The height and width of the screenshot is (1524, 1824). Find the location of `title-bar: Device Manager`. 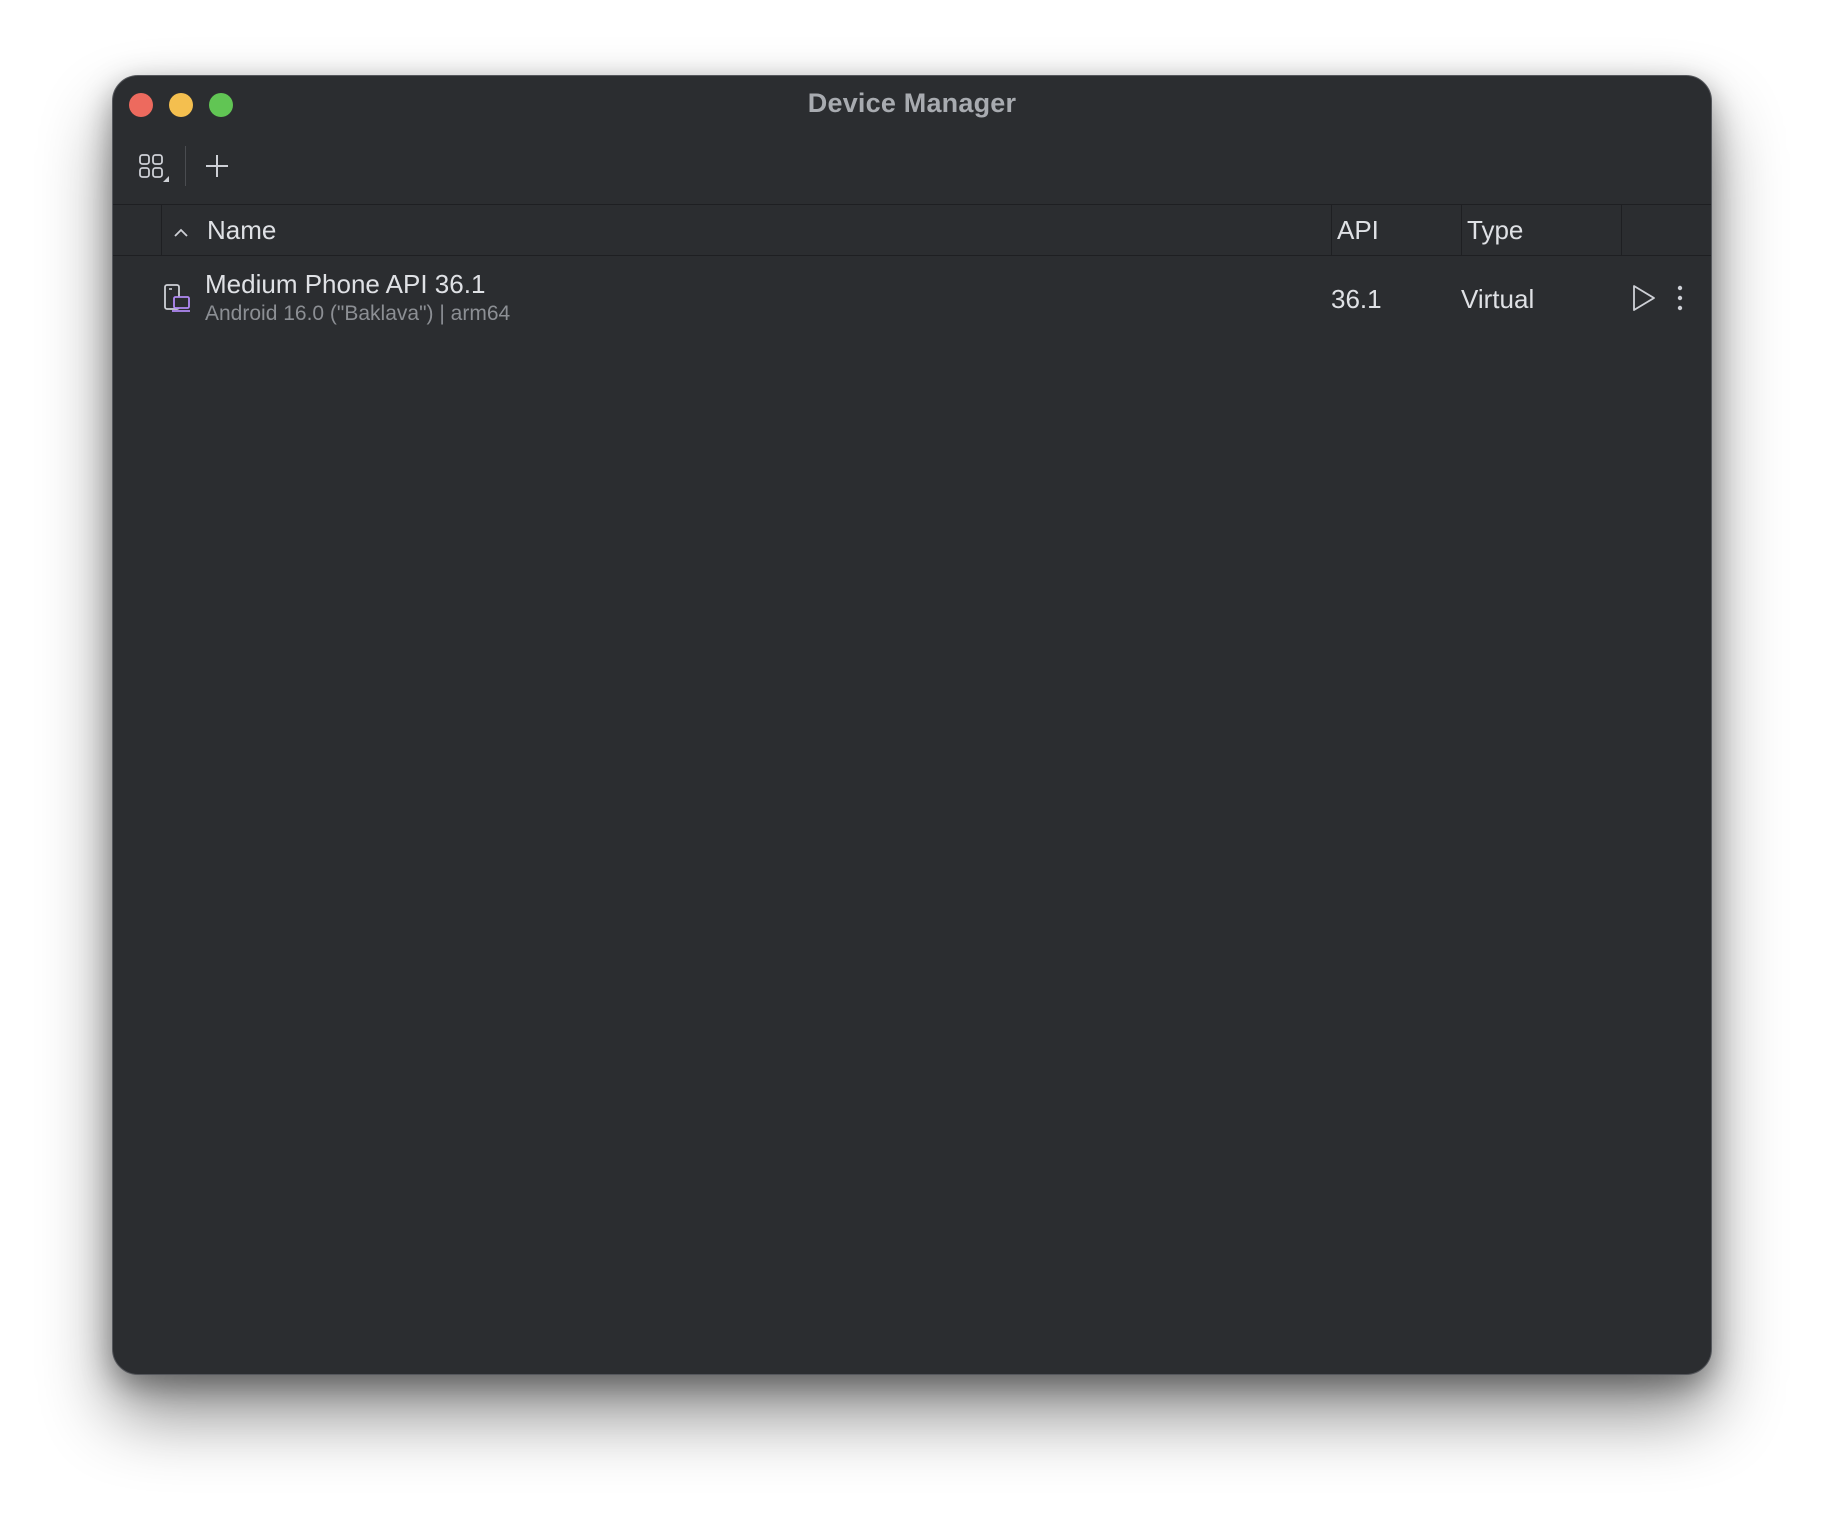

title-bar: Device Manager is located at coordinates (912, 104).